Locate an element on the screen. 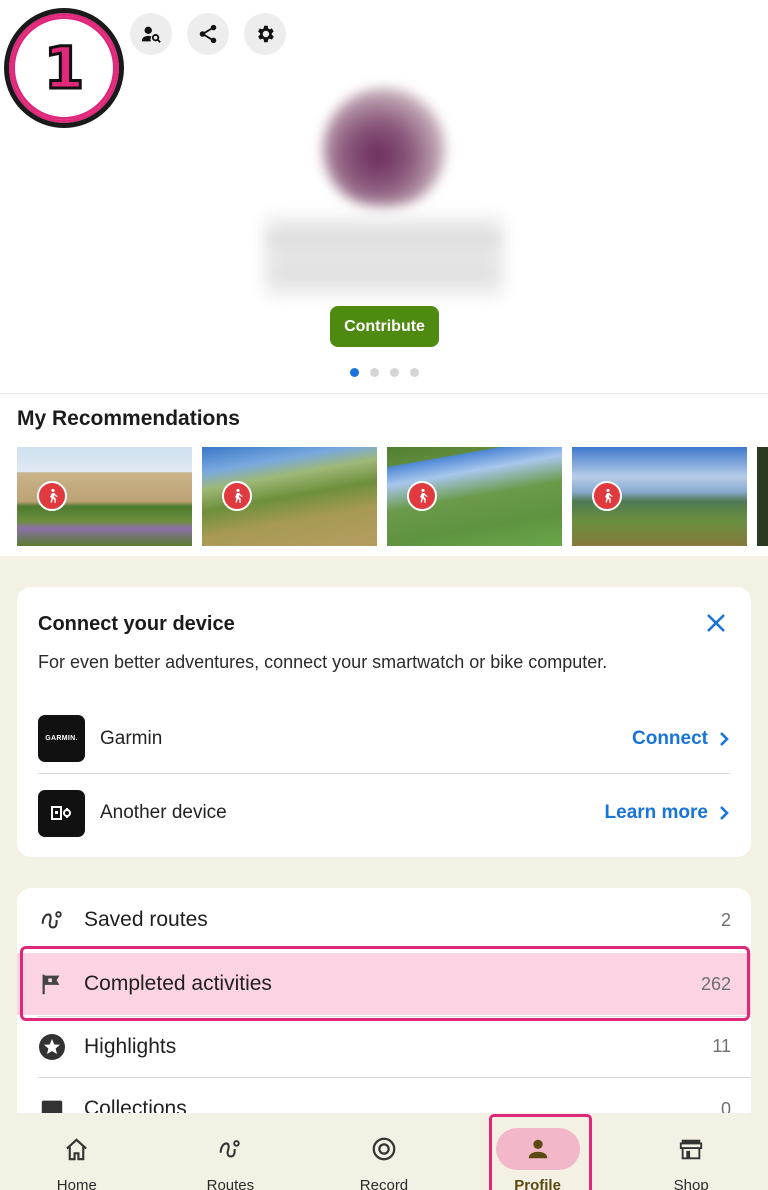  list-item-saved-routes: Saved routes 2 is located at coordinates (384, 920).